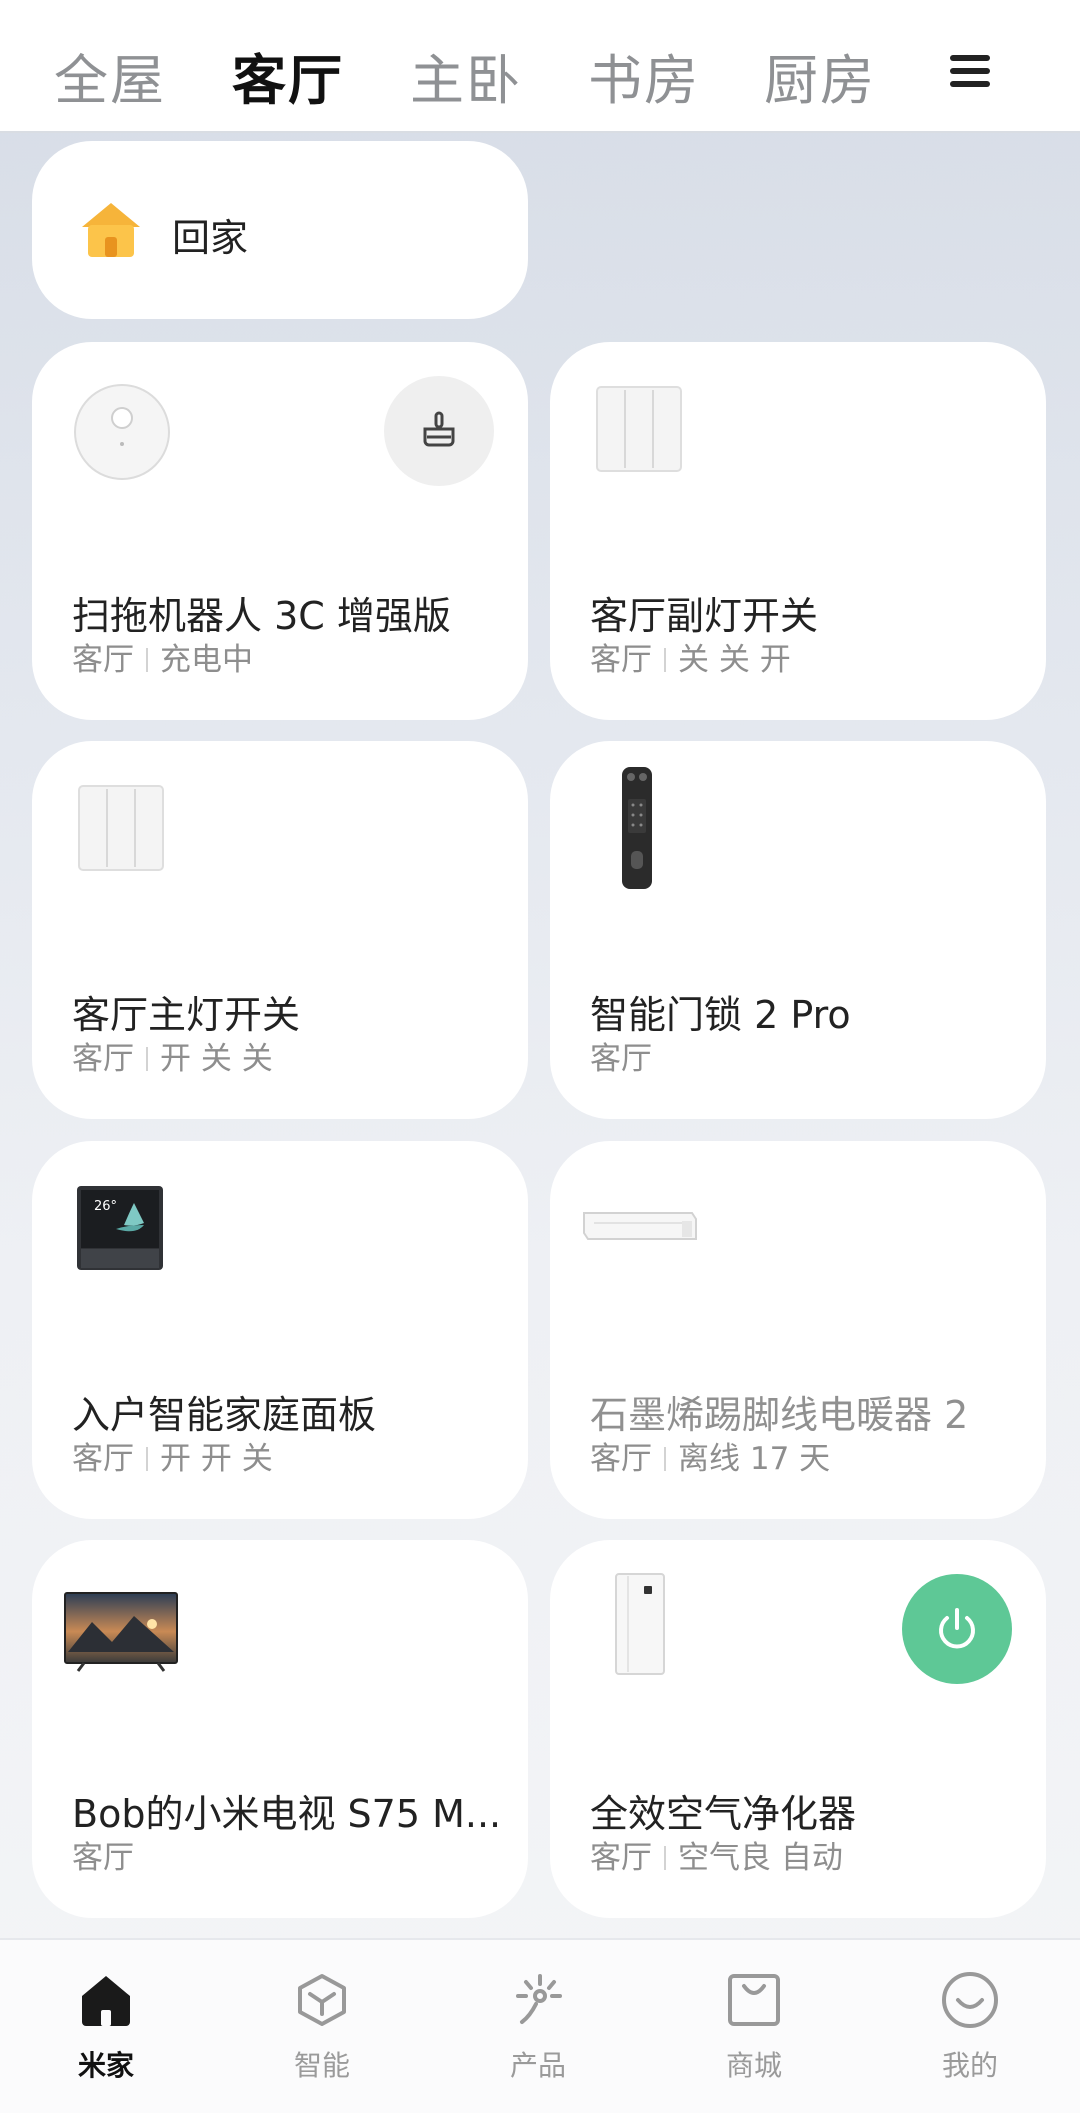 The height and width of the screenshot is (2113, 1080). I want to click on device-name: 客厅副灯开关, so click(704, 616).